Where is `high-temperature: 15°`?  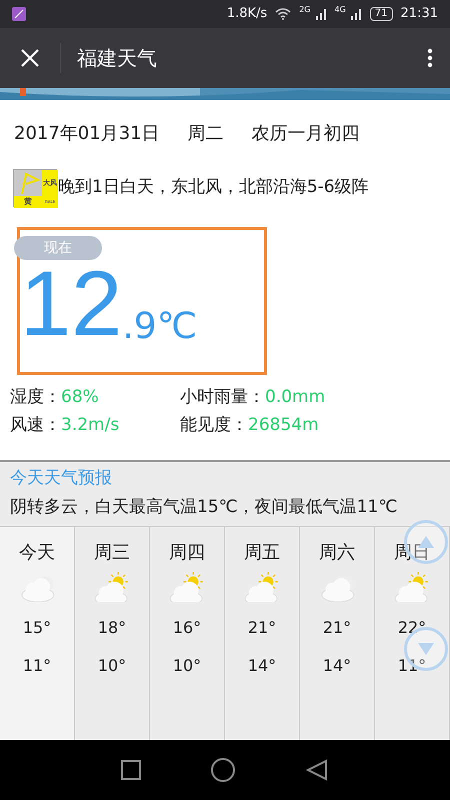
high-temperature: 15° is located at coordinates (37, 627).